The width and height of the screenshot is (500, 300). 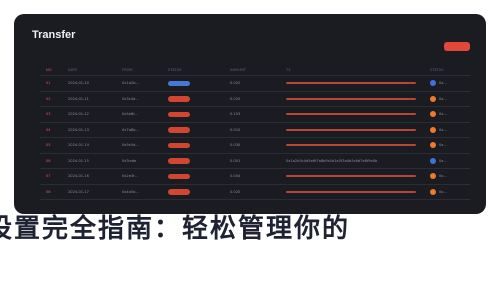 I want to click on row-date: 2024-01-10, so click(x=78, y=83).